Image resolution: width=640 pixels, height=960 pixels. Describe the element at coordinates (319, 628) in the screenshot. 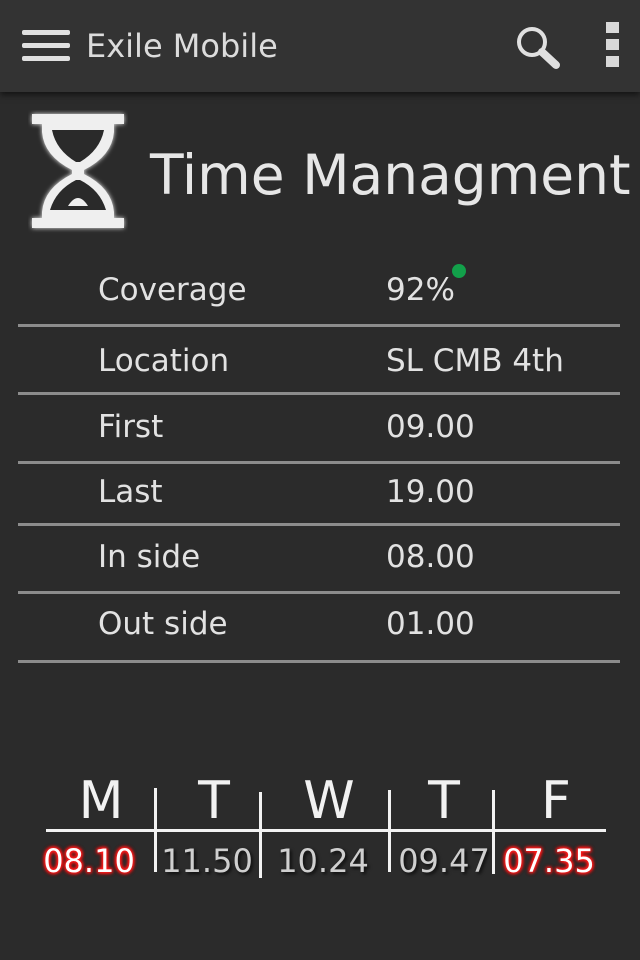

I see `out-side-row: Out side 01.00` at that location.